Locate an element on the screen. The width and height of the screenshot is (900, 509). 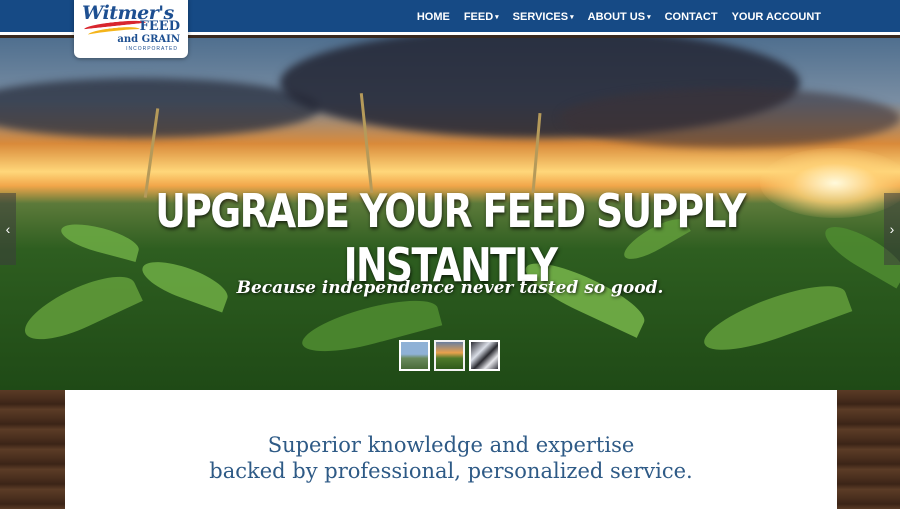
nav-feed: FEED ▾ is located at coordinates (481, 17).